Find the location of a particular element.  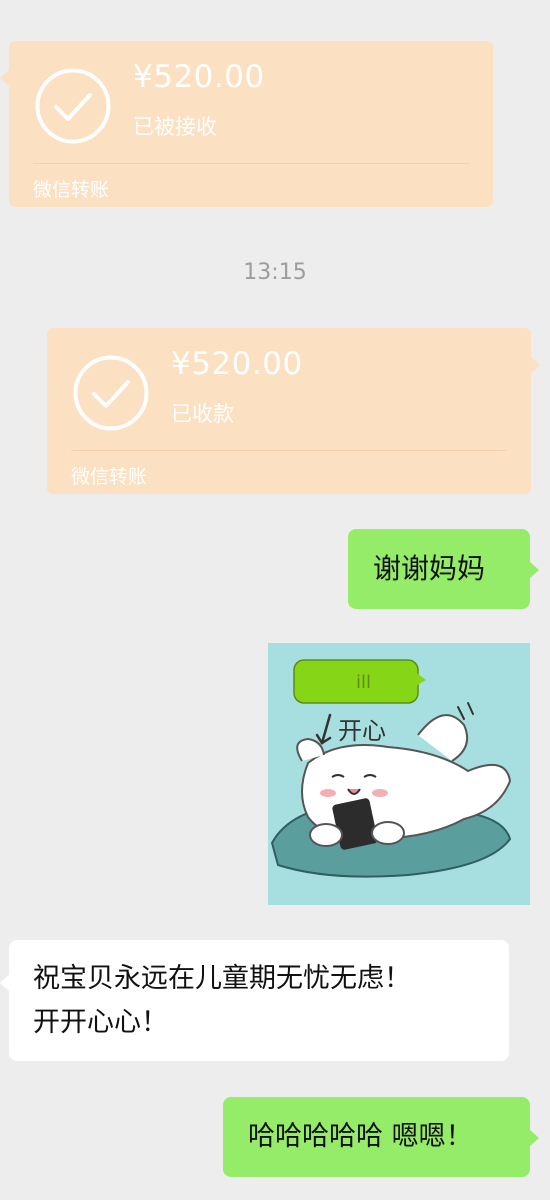

message-bubble-reply: 哈哈哈哈哈 嗯嗯！ is located at coordinates (381, 1137).